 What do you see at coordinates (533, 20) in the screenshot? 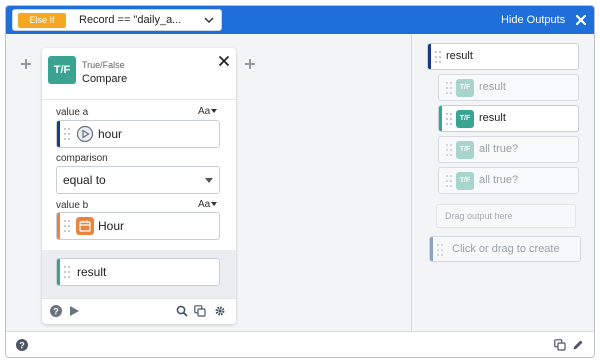
I see `hide-outputs-button: Hide Outputs` at bounding box center [533, 20].